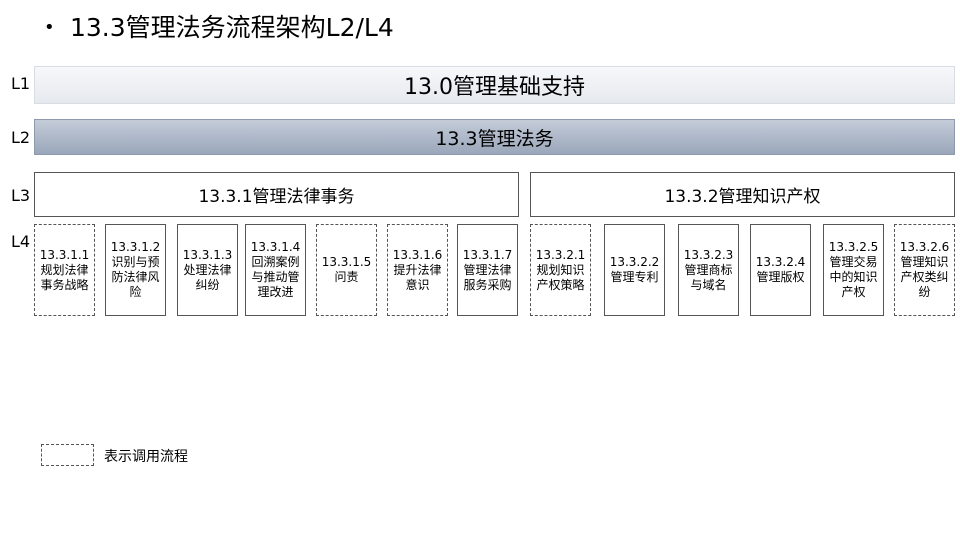  What do you see at coordinates (135, 270) in the screenshot?
I see `l4-process-box: 13.3.1.2识别与预防法律风险` at bounding box center [135, 270].